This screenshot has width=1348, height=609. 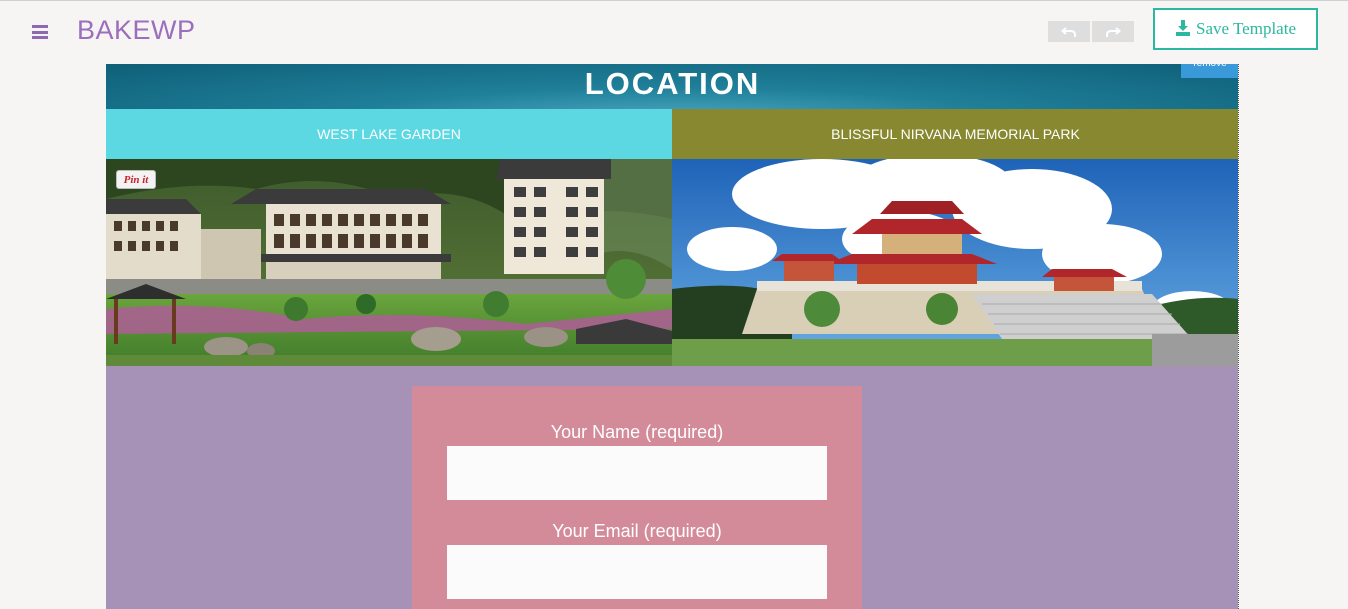 What do you see at coordinates (637, 473) in the screenshot?
I see `name-input` at bounding box center [637, 473].